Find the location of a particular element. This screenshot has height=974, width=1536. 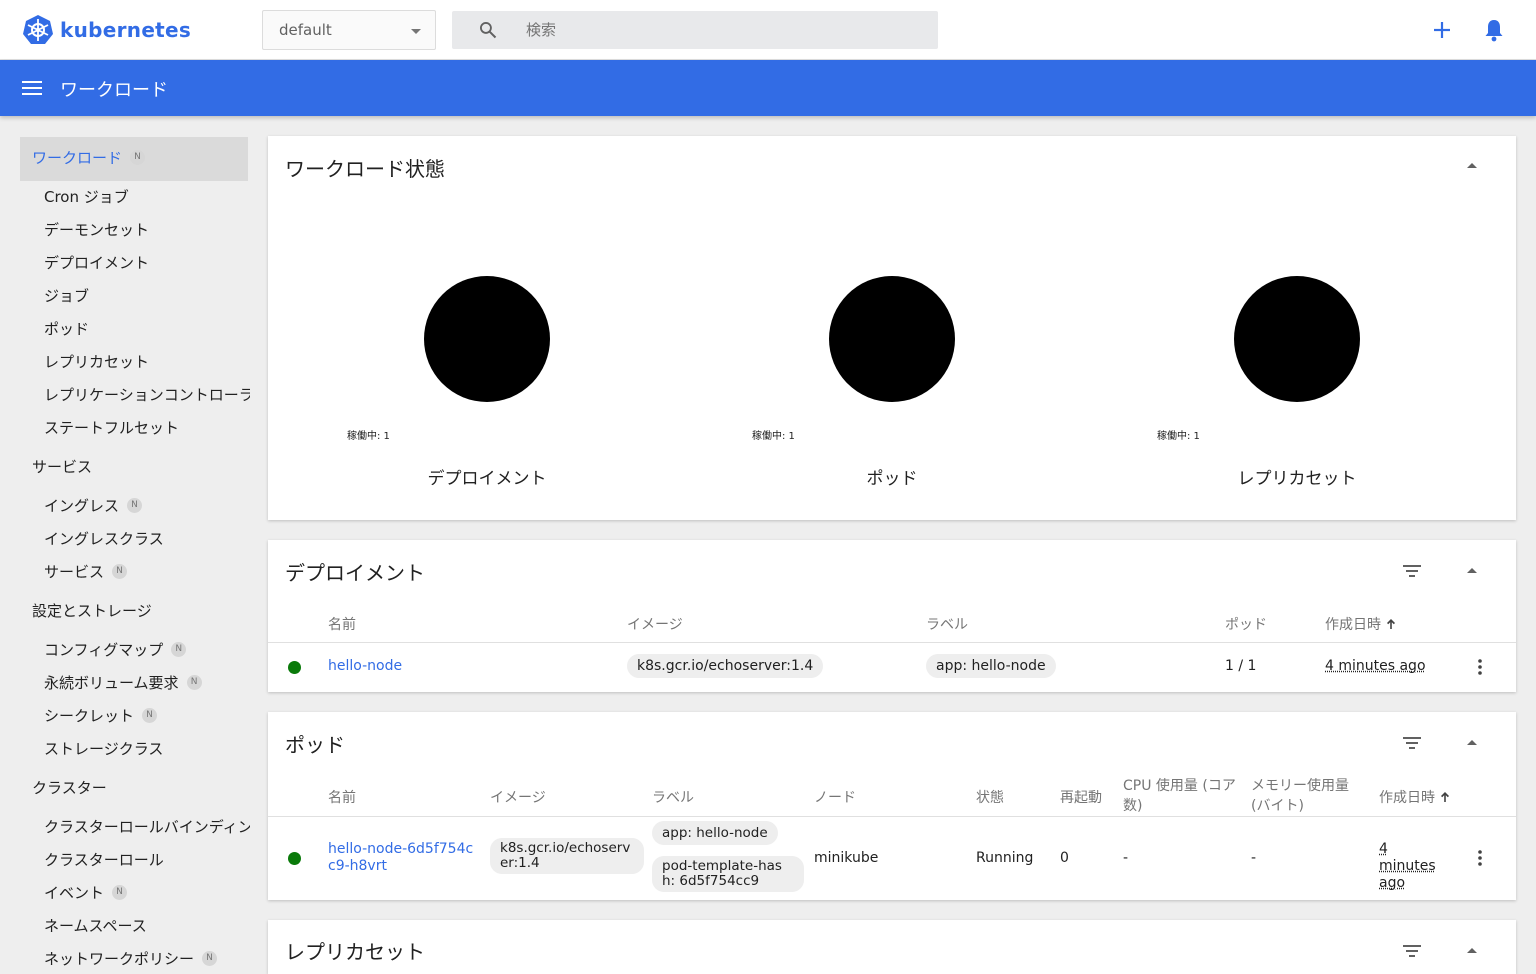

sidebar-item-ingressclasses: イングレスクラス is located at coordinates (104, 538).